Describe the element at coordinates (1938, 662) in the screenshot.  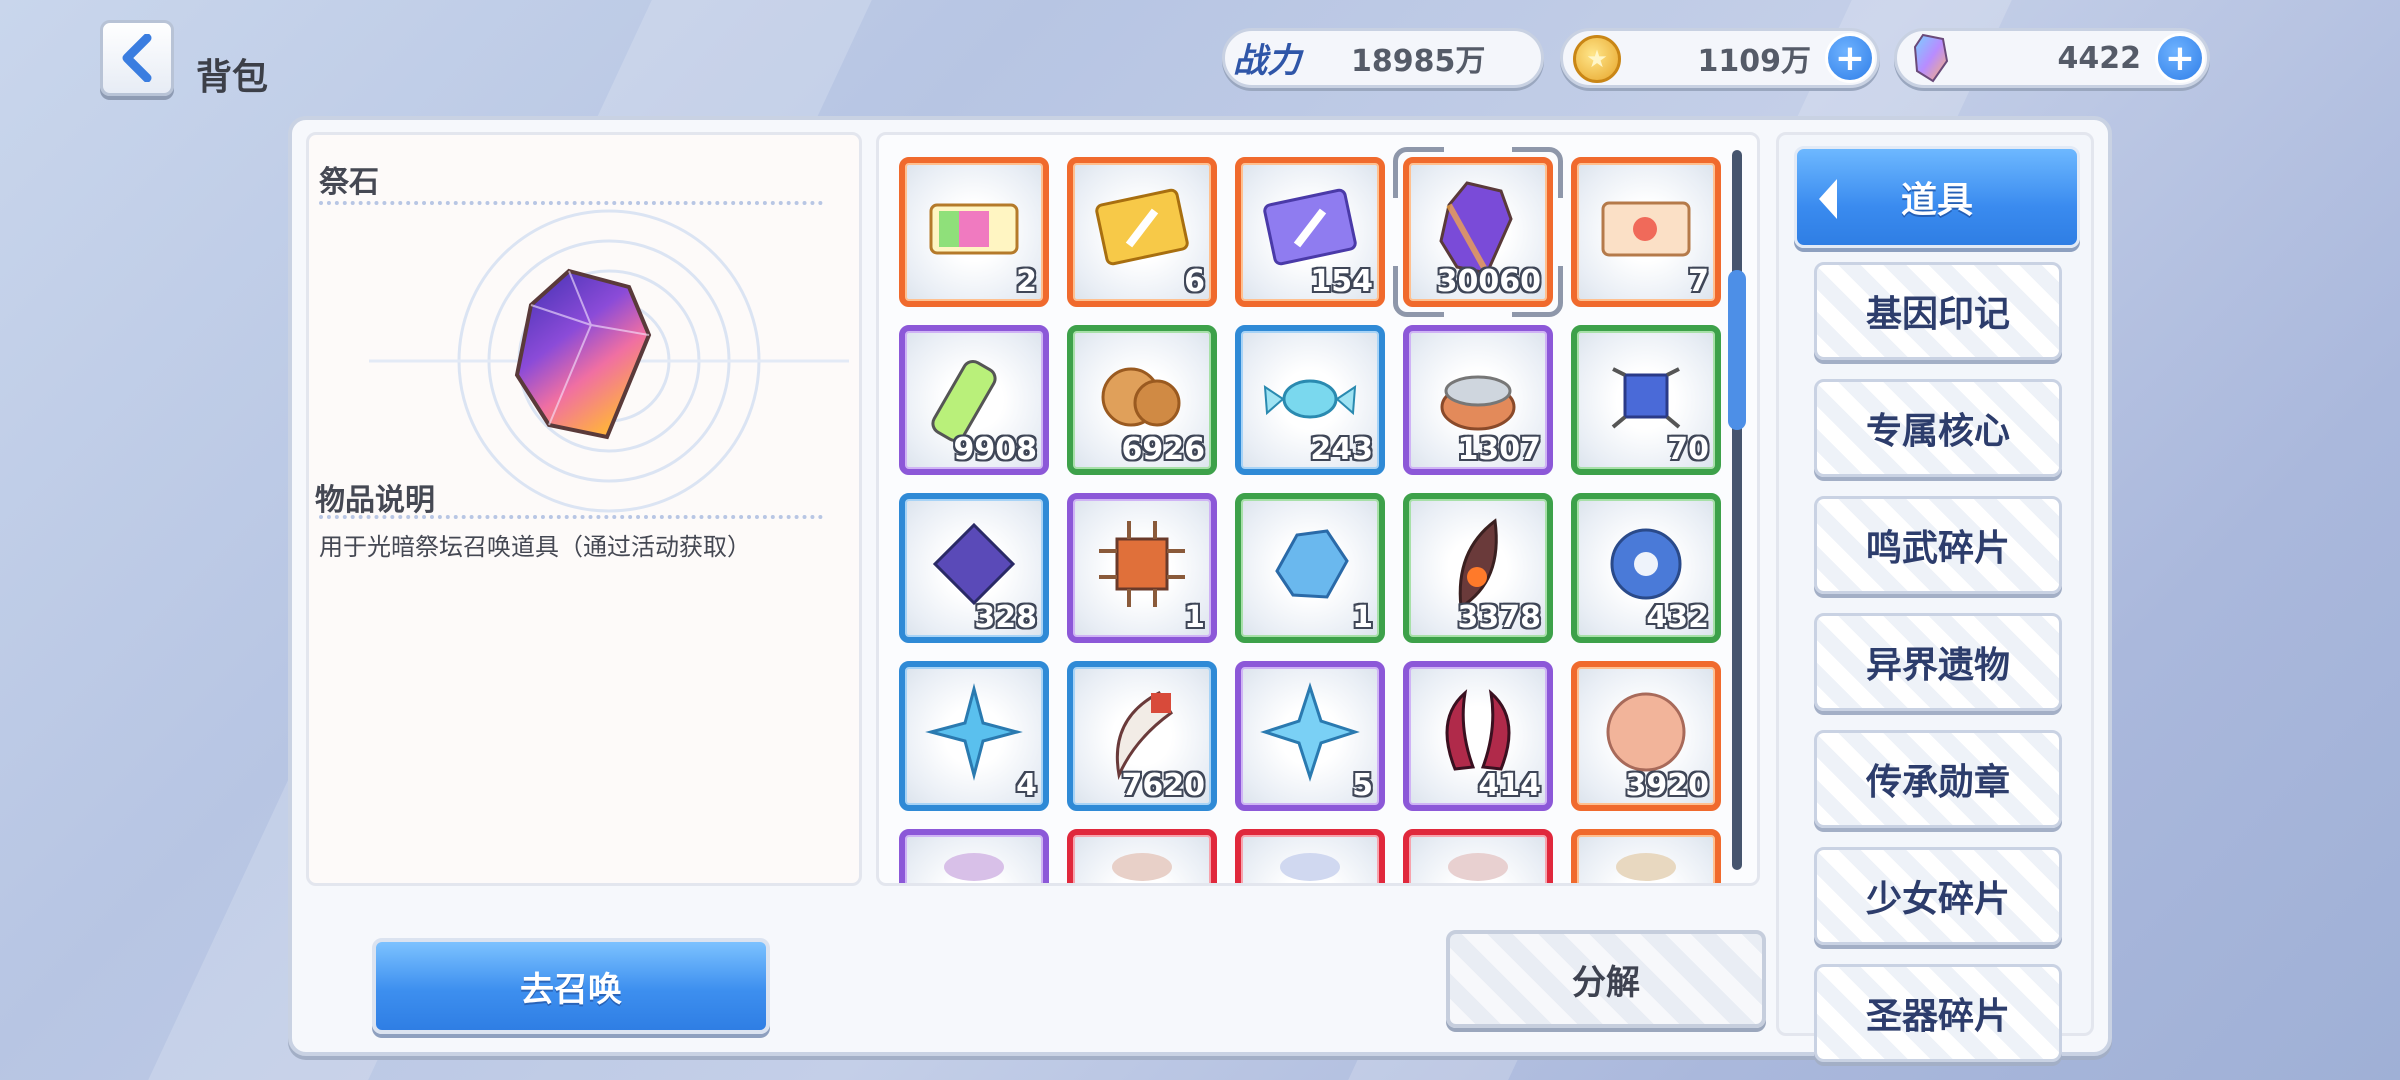
I see `tab-category-3: 异界遗物` at that location.